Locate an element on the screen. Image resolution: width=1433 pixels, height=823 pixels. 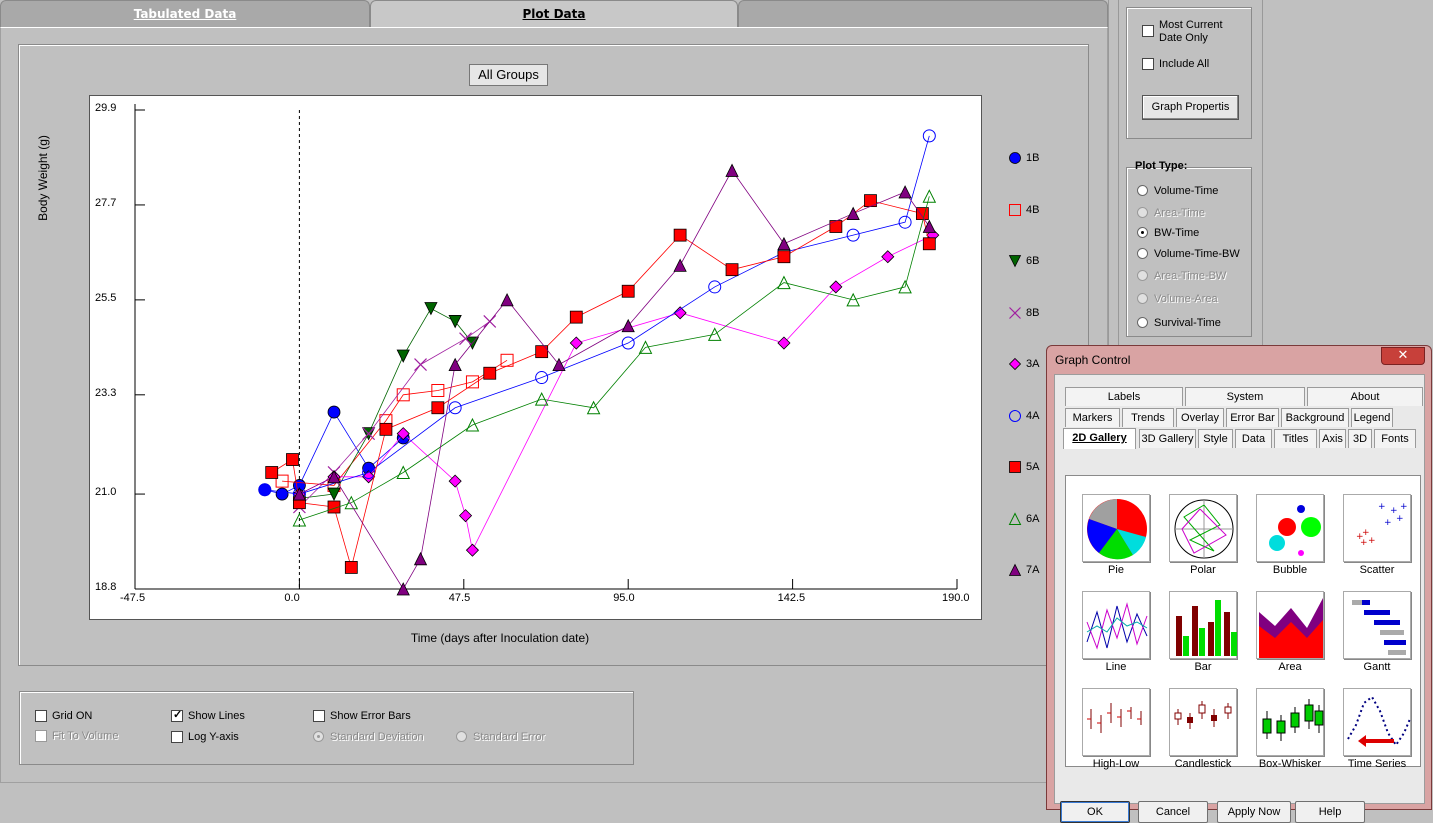
grid-on-box is located at coordinates (41, 716).